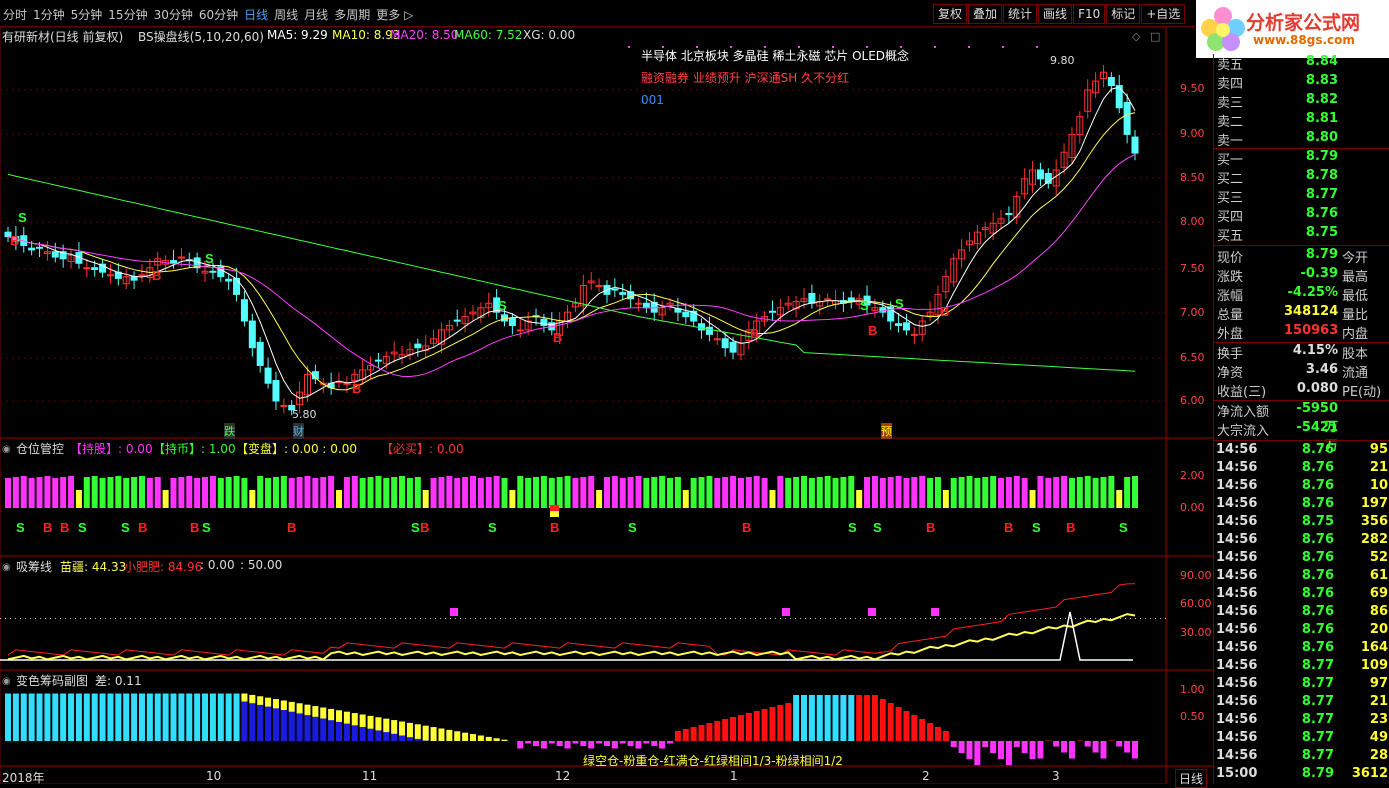 The width and height of the screenshot is (1389, 788). Describe the element at coordinates (261, 565) in the screenshot. I see `sub2-v4: : 50.00` at that location.